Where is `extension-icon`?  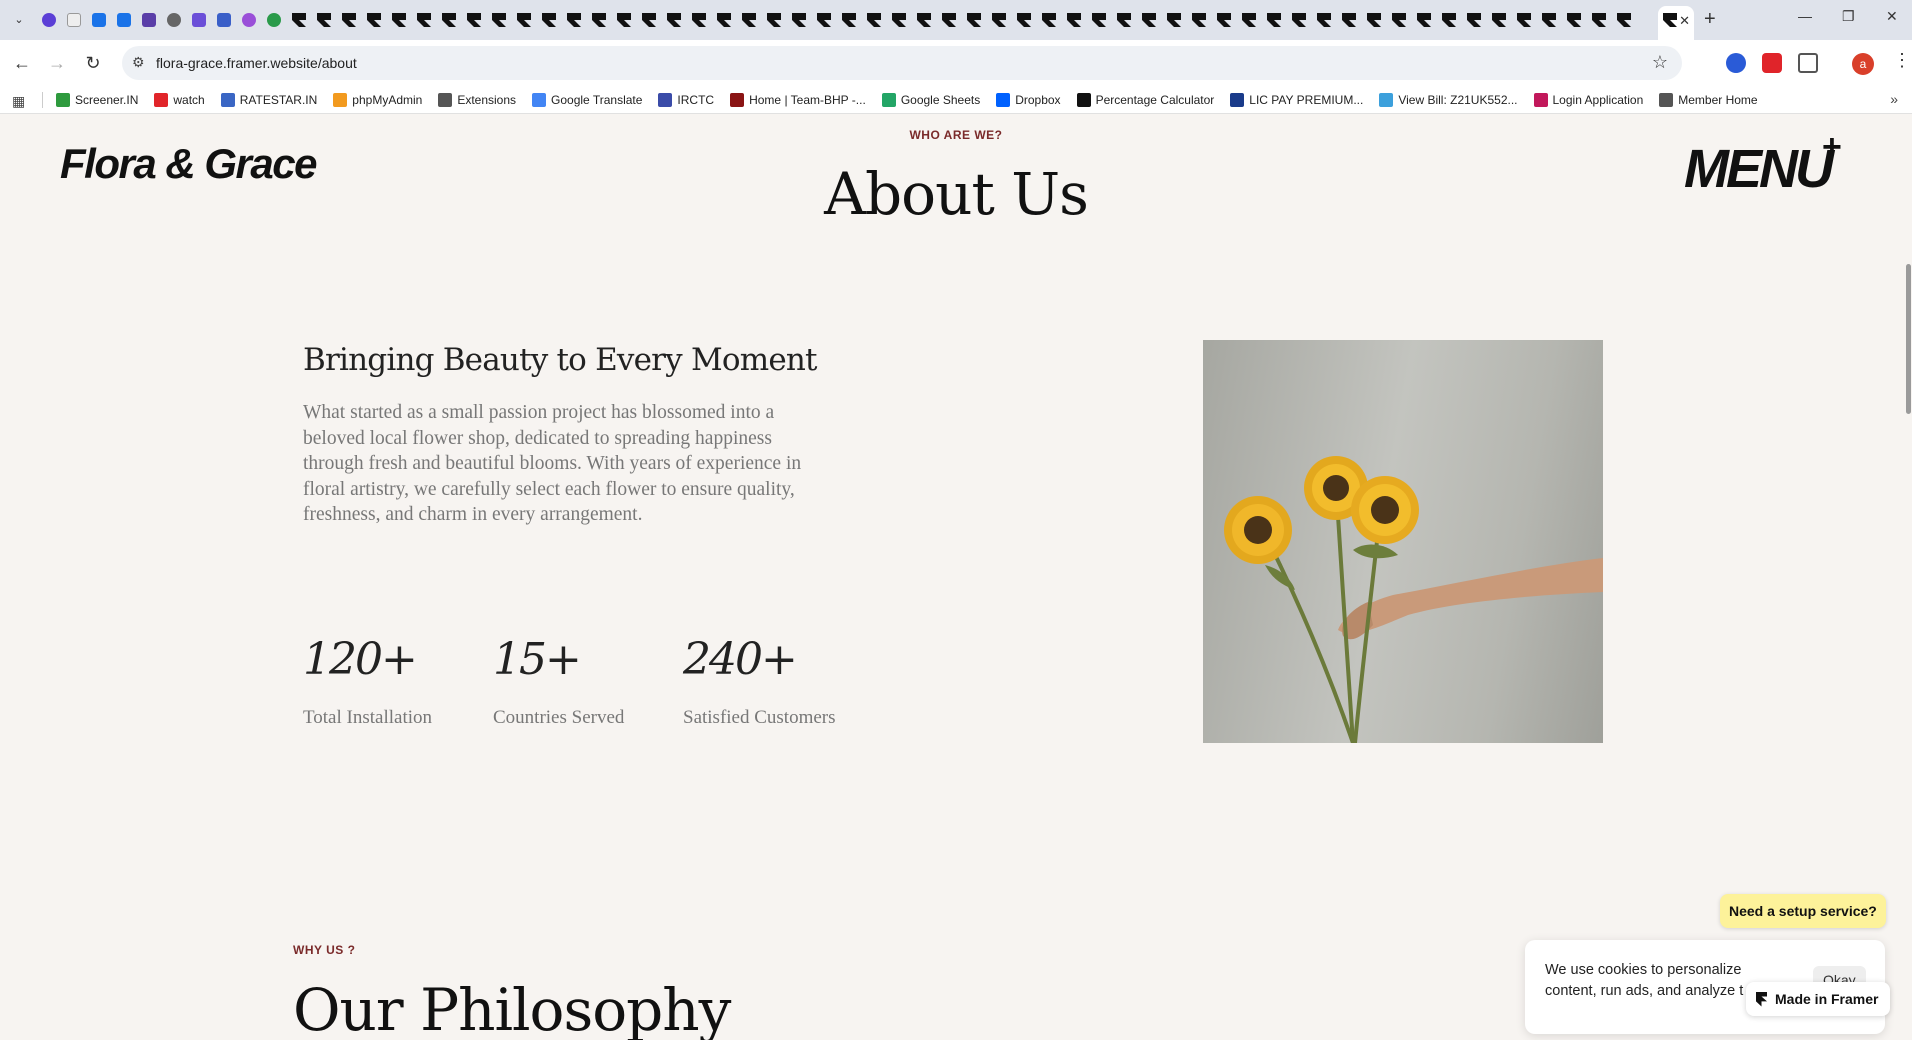 extension-icon is located at coordinates (1736, 63).